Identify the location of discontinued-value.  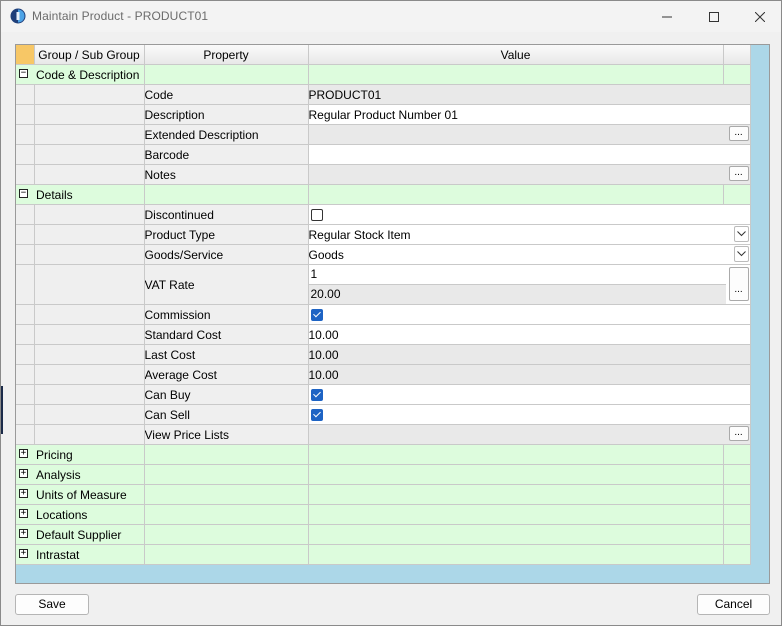
(529, 214).